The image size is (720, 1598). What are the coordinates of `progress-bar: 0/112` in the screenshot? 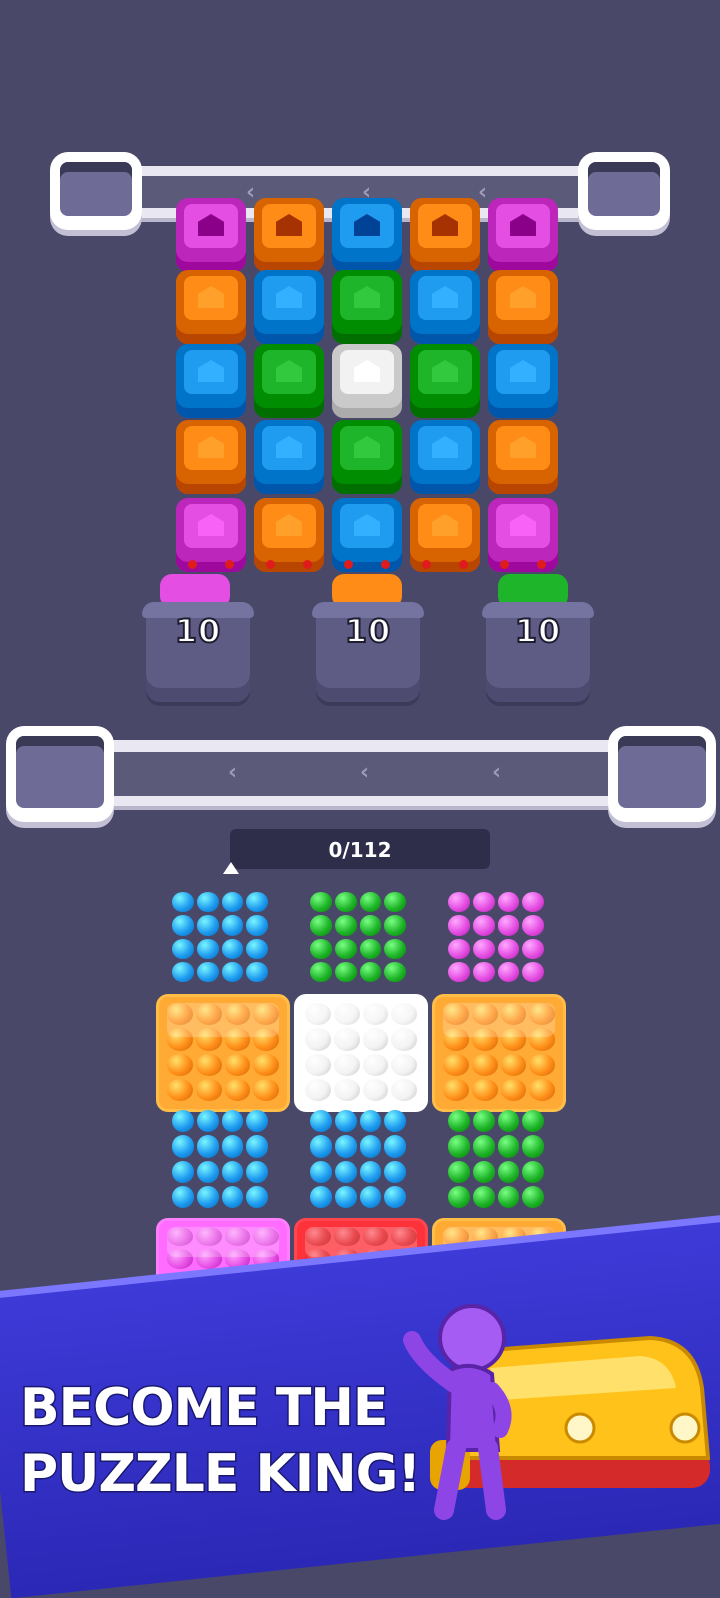 It's located at (360, 849).